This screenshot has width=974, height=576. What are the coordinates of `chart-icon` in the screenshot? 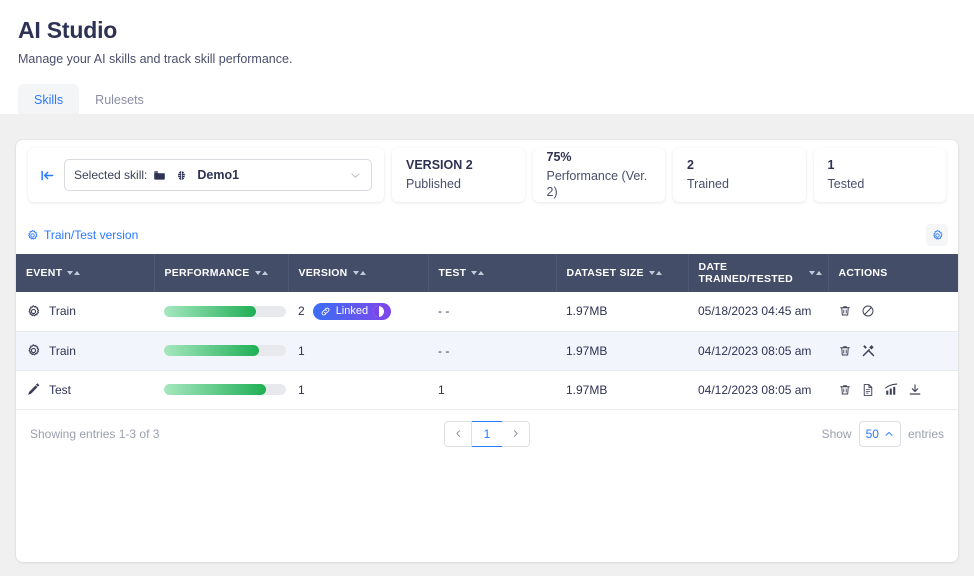 It's located at (891, 389).